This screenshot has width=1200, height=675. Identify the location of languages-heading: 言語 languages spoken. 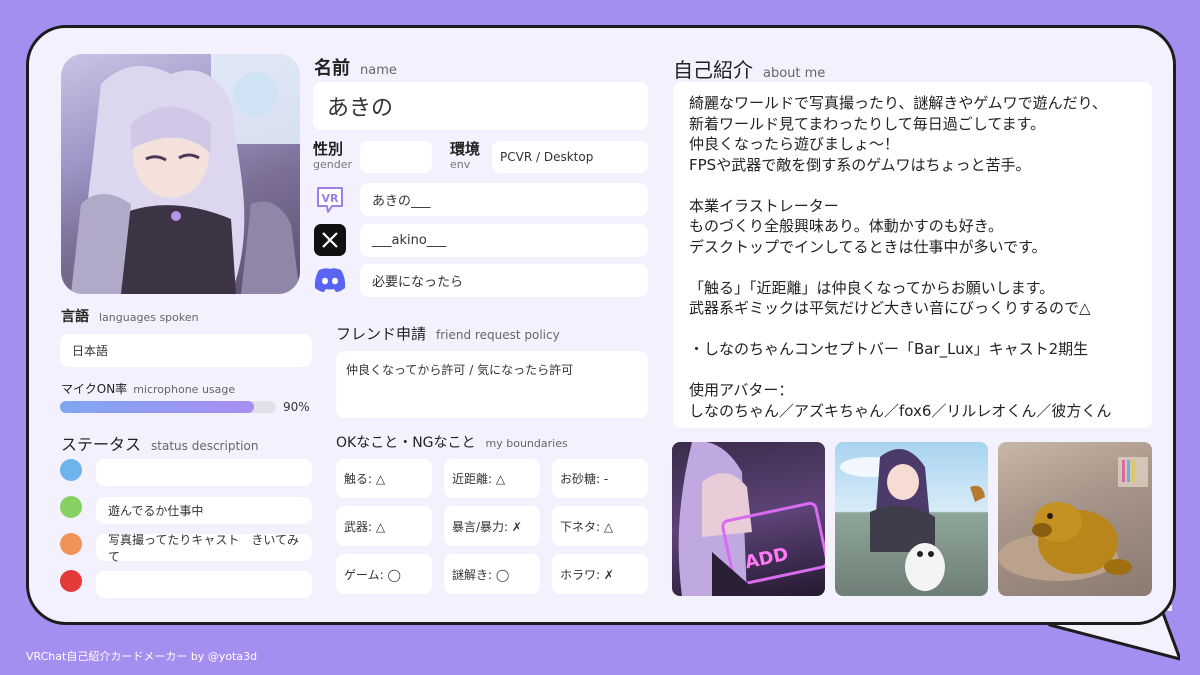
(130, 316).